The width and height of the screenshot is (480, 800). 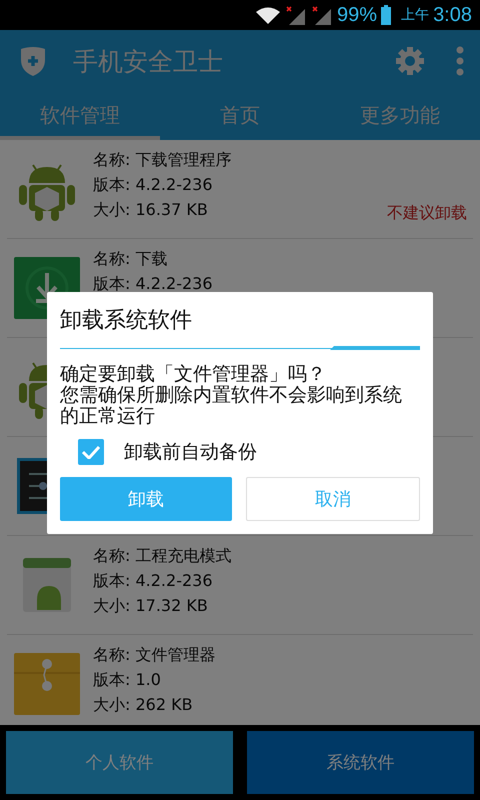 I want to click on app-info: 大小: 16.37 KB, so click(x=151, y=210).